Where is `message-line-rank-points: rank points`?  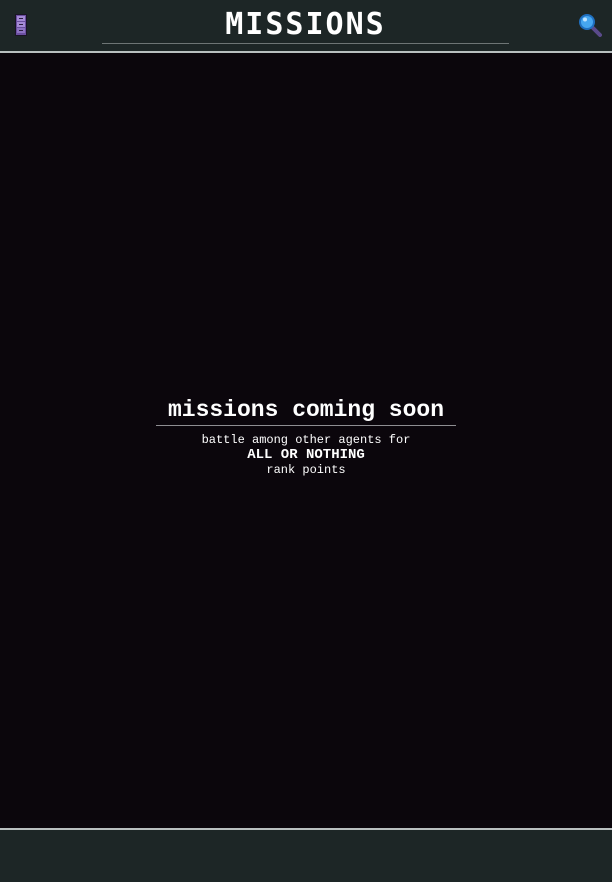
message-line-rank-points: rank points is located at coordinates (306, 470).